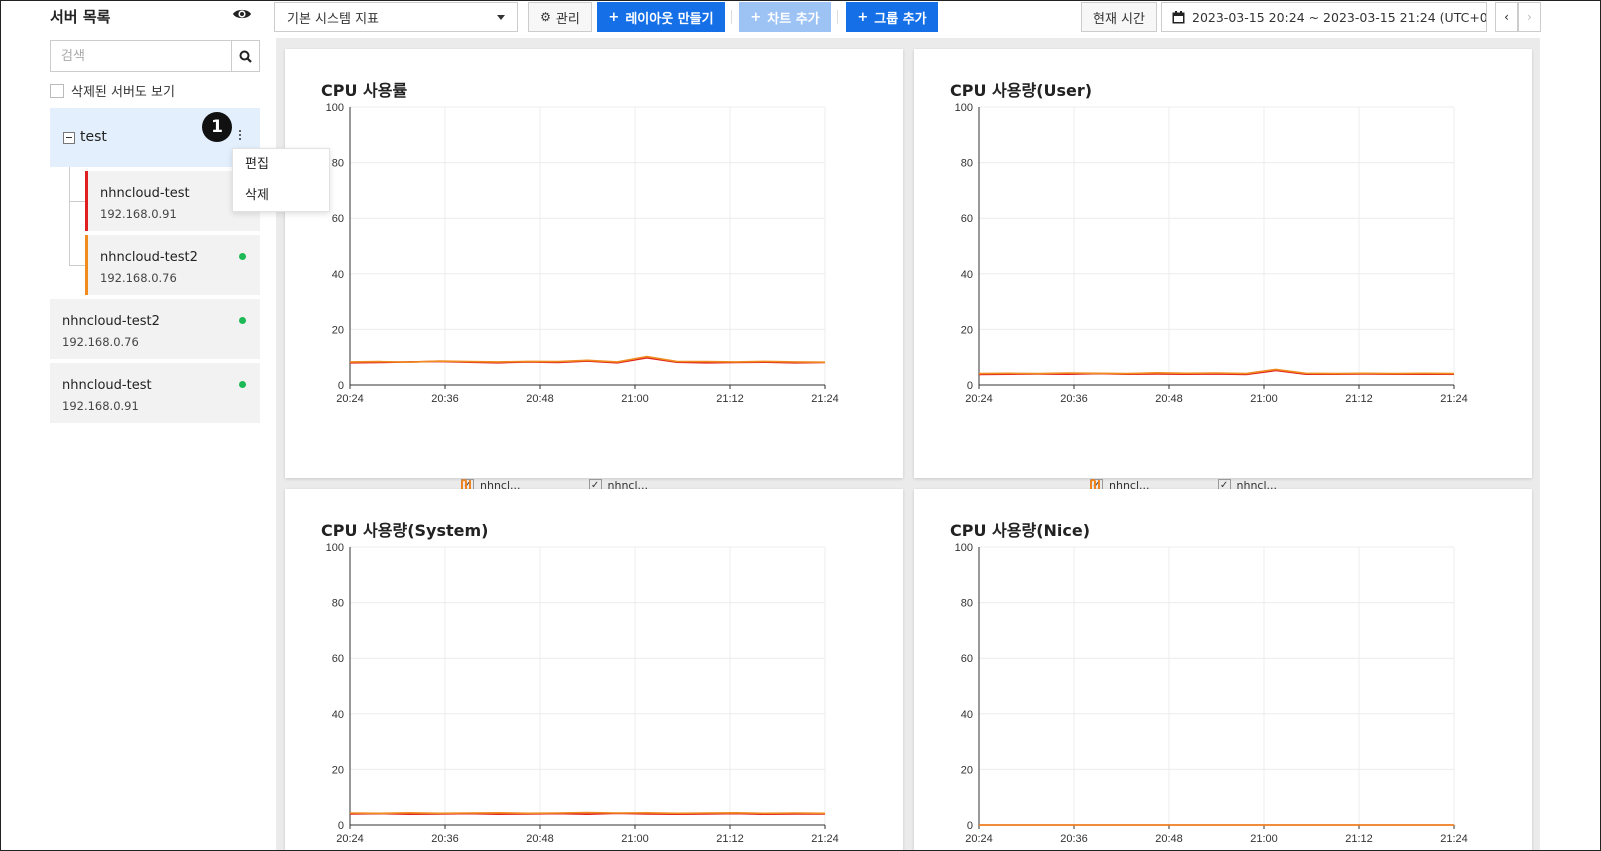  What do you see at coordinates (57, 90) in the screenshot?
I see `show-deleted-checkbox` at bounding box center [57, 90].